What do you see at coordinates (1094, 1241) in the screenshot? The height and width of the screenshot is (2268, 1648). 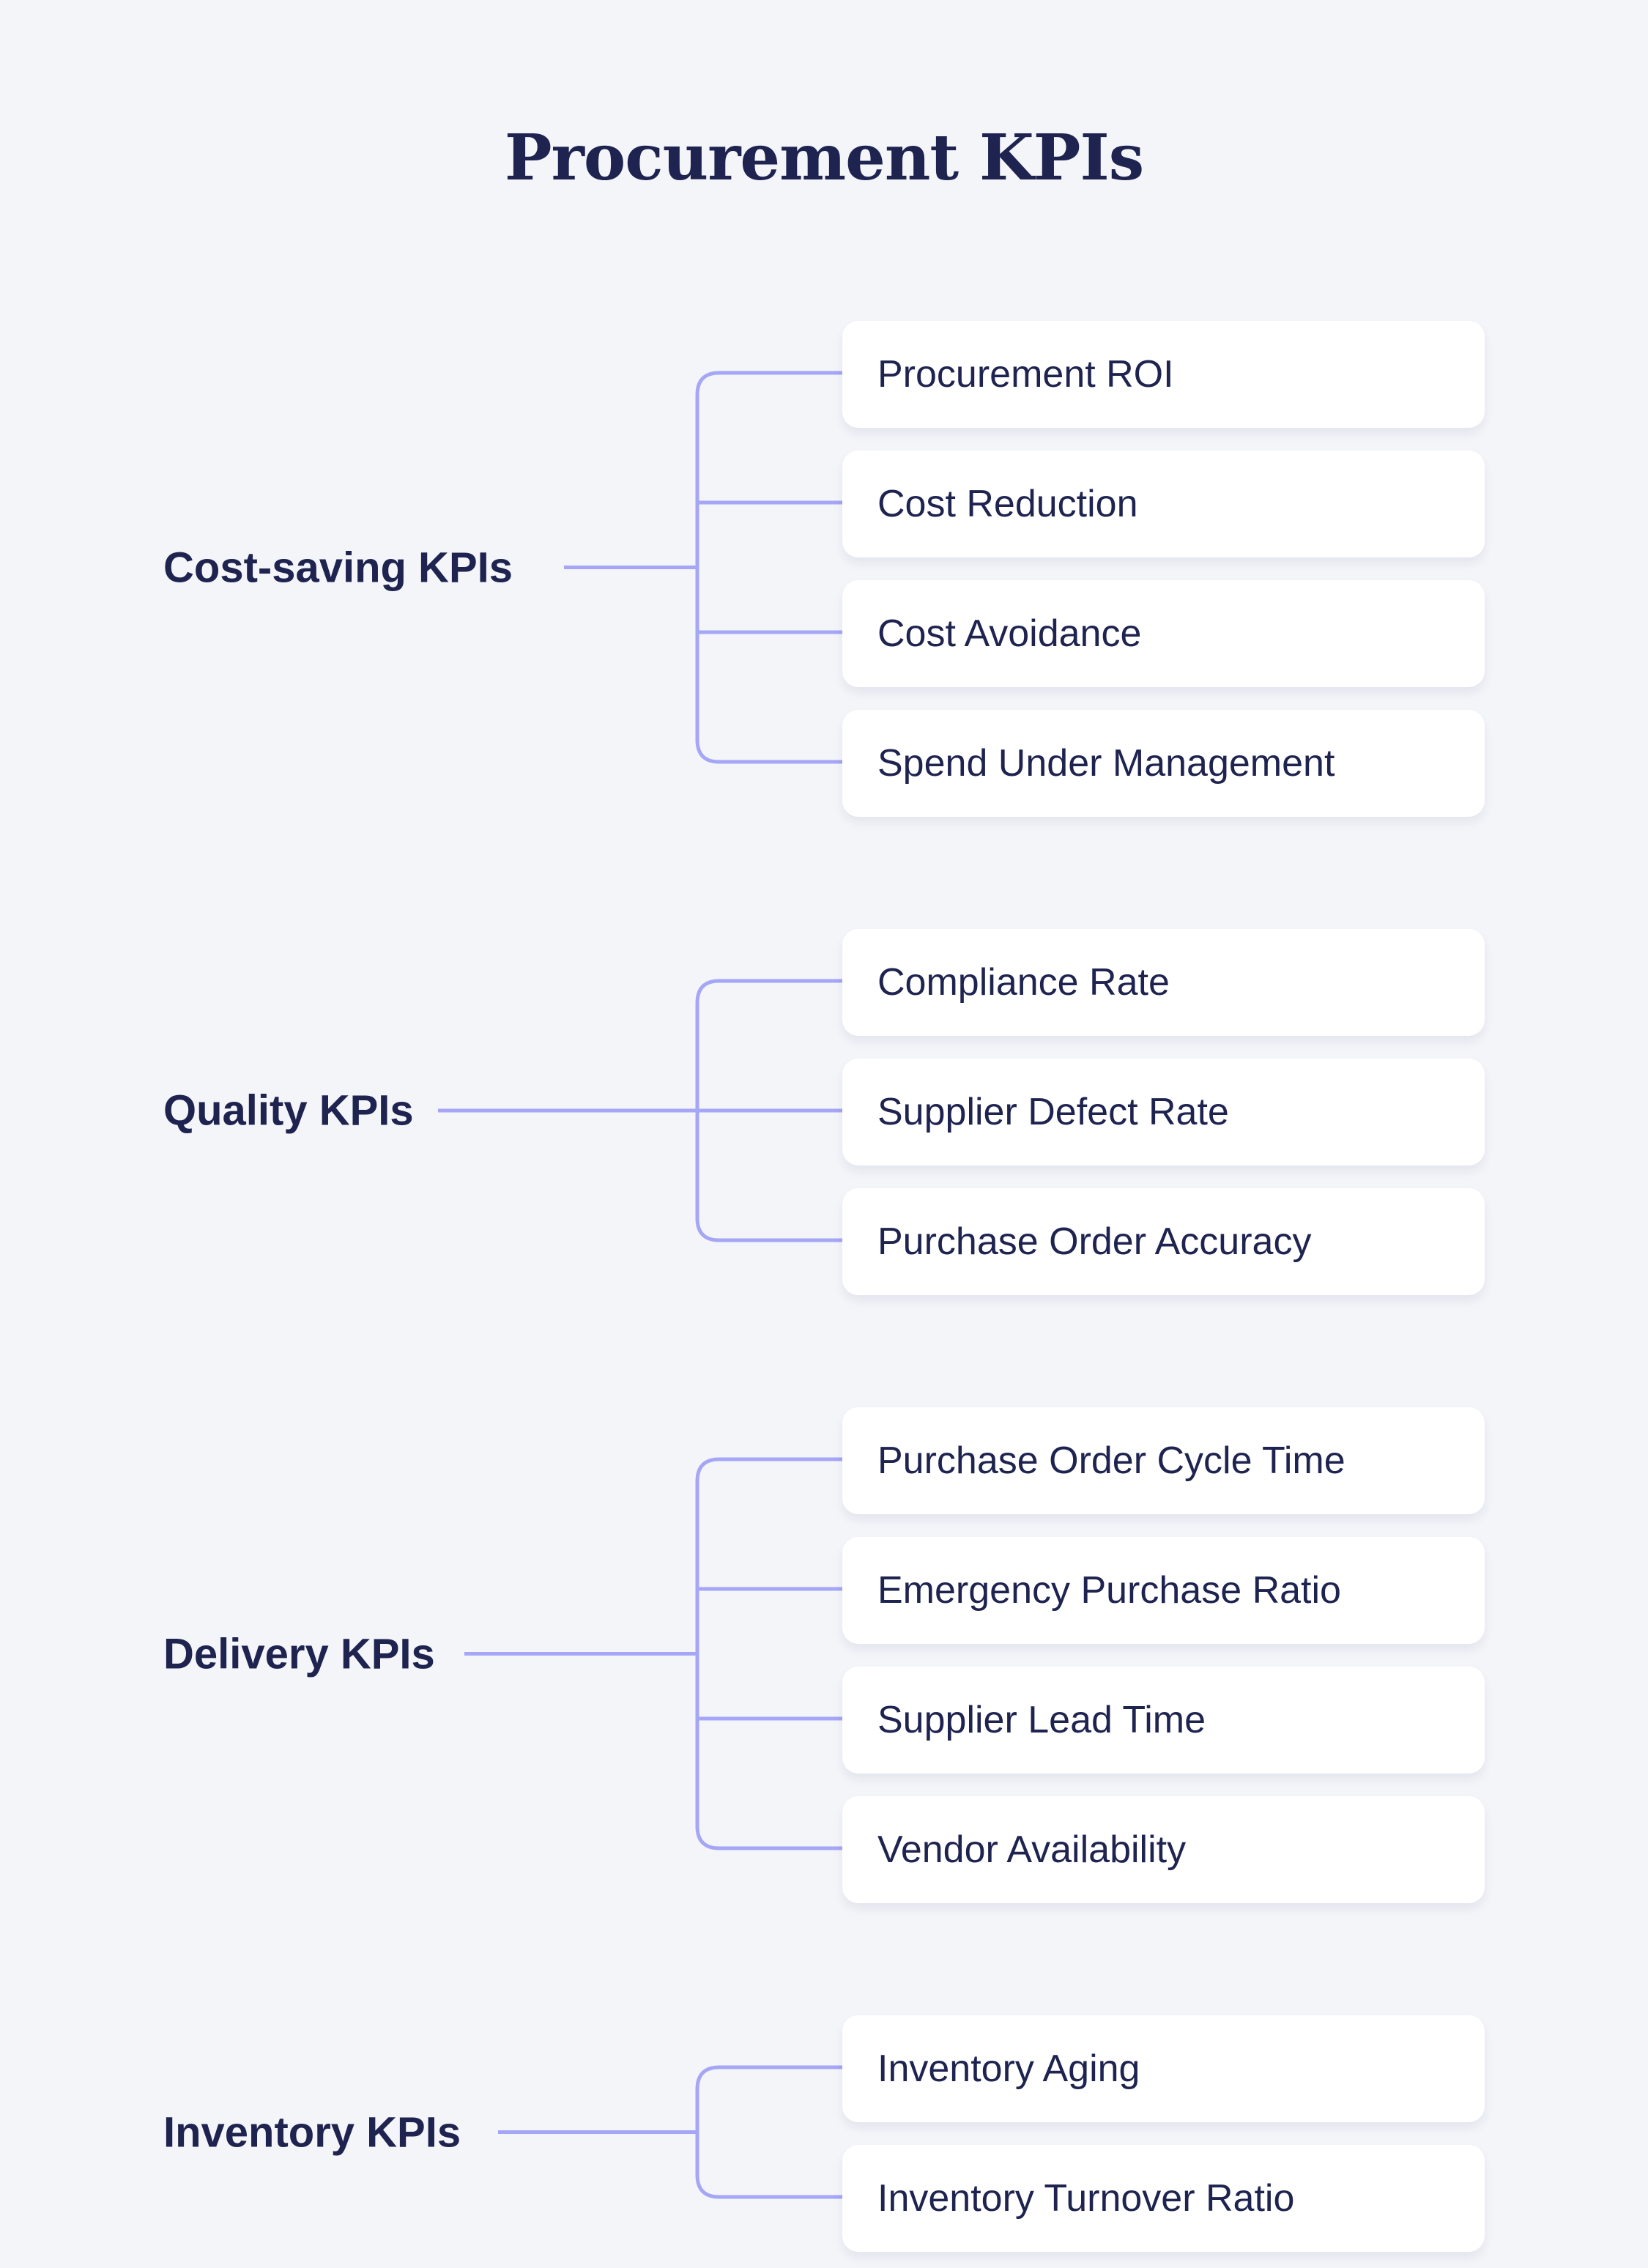 I see `kpi-card-label: Purchase Order Accuracy` at bounding box center [1094, 1241].